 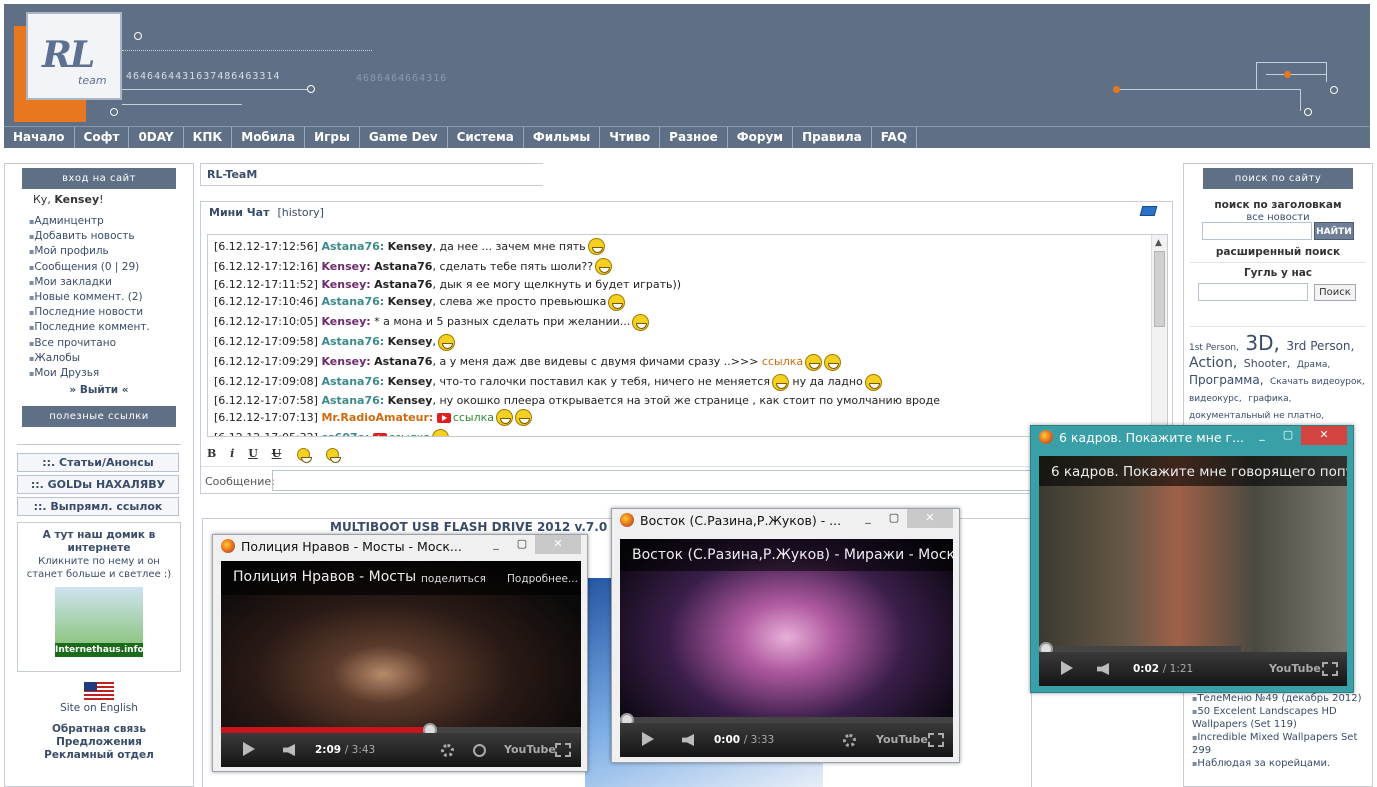 What do you see at coordinates (98, 507) in the screenshot?
I see `useful-link: ::. Выпрямл. ссылок` at bounding box center [98, 507].